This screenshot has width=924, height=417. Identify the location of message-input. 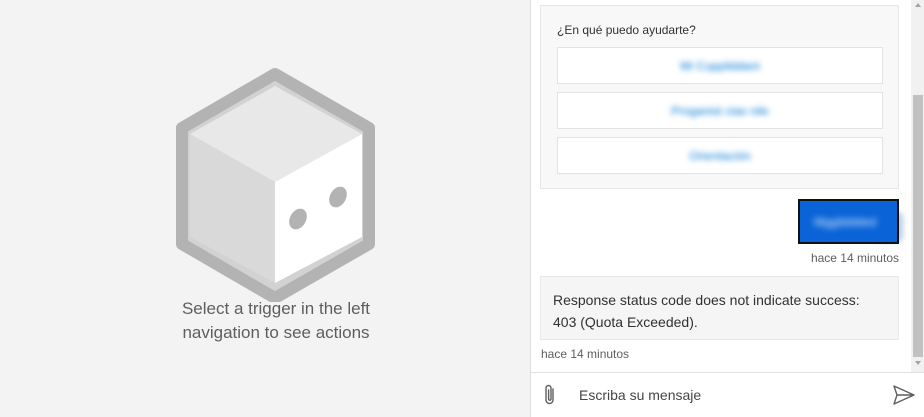
(729, 395).